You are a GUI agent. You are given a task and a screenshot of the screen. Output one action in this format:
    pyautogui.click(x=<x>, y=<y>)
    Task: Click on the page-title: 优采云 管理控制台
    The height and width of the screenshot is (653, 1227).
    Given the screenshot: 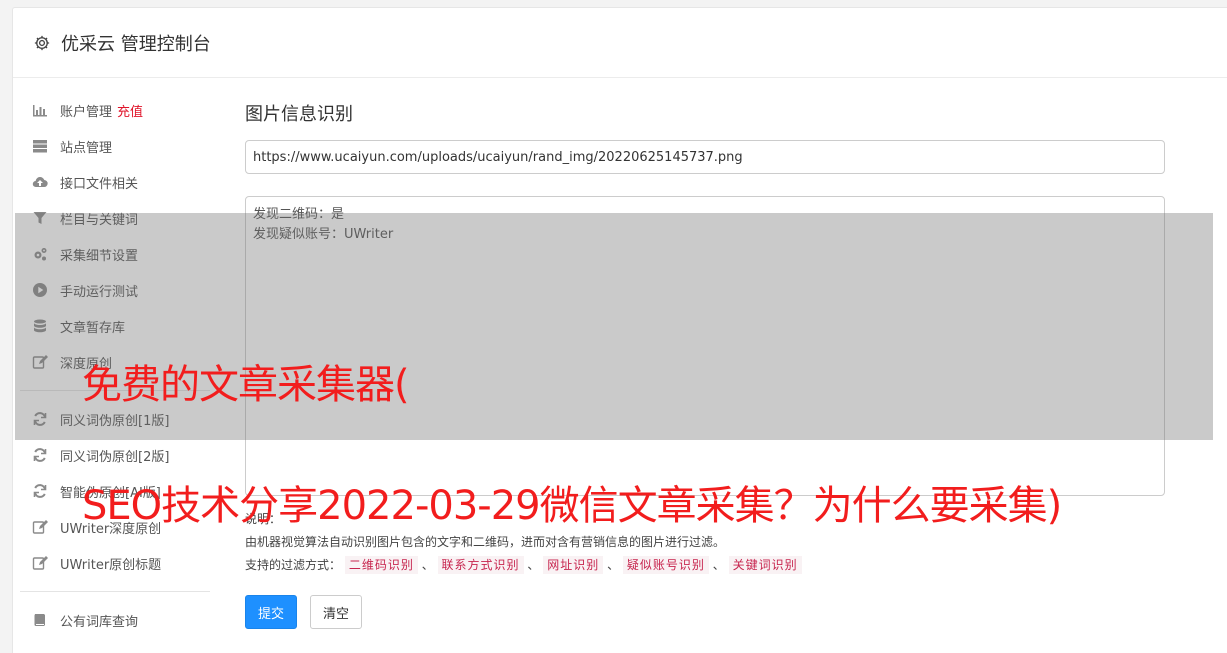 What is the action you would take?
    pyautogui.click(x=136, y=44)
    